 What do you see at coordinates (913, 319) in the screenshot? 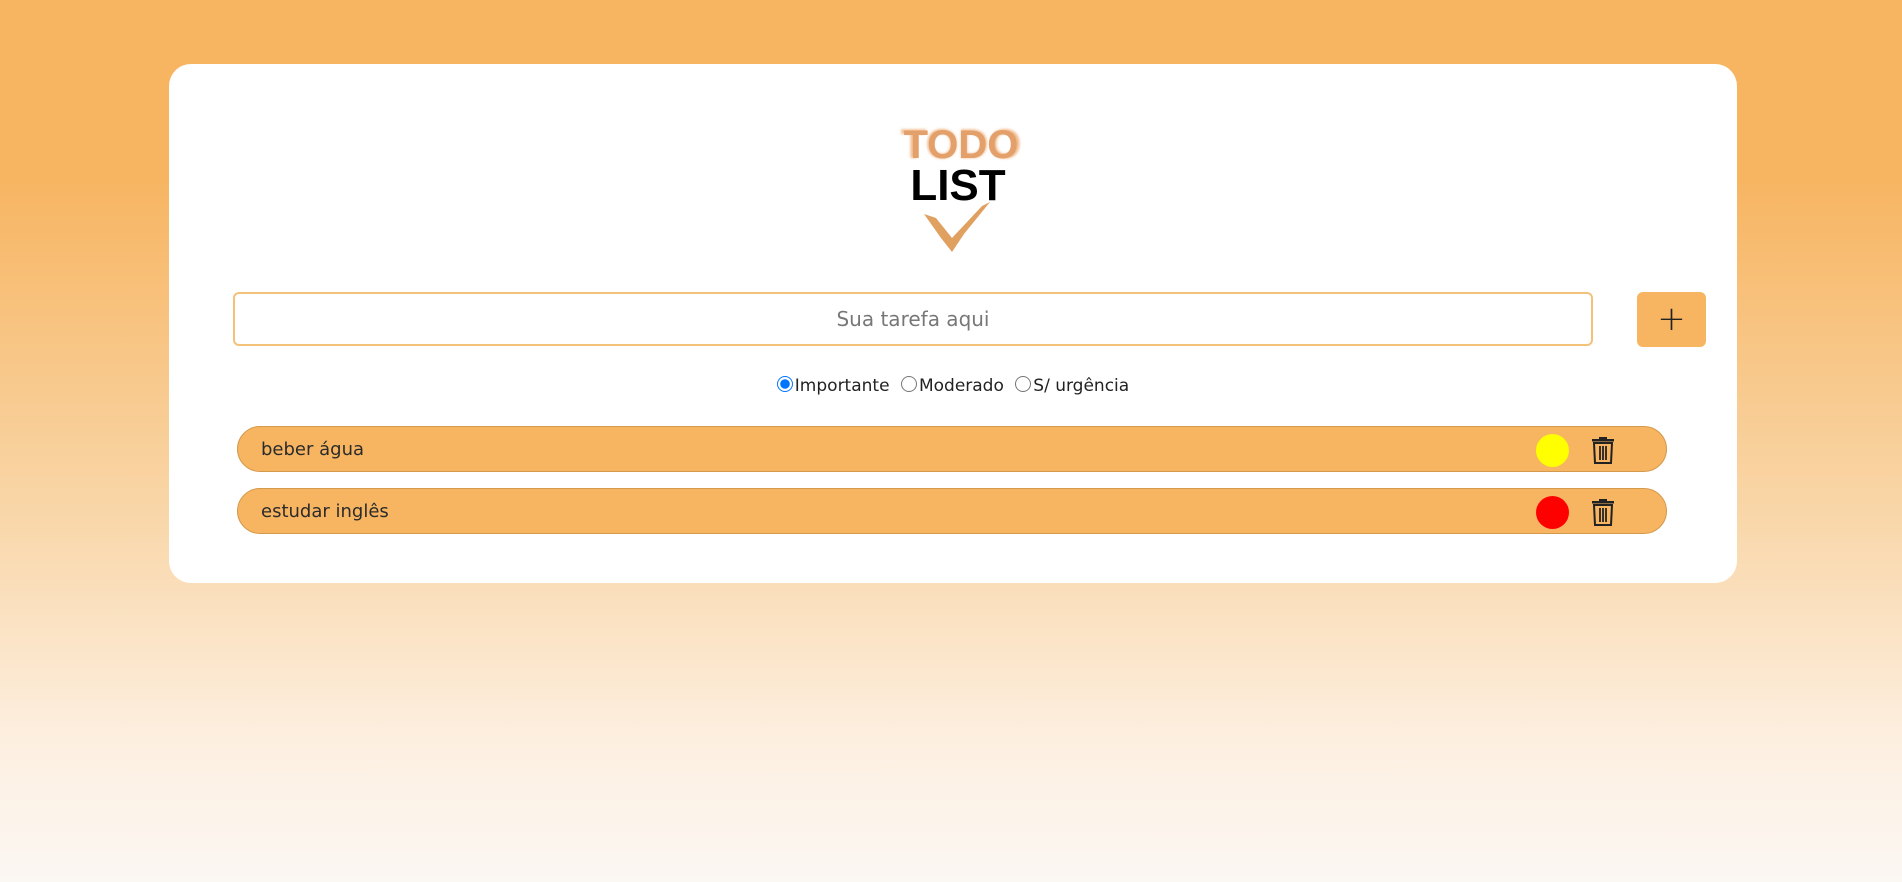
I see `task-input` at bounding box center [913, 319].